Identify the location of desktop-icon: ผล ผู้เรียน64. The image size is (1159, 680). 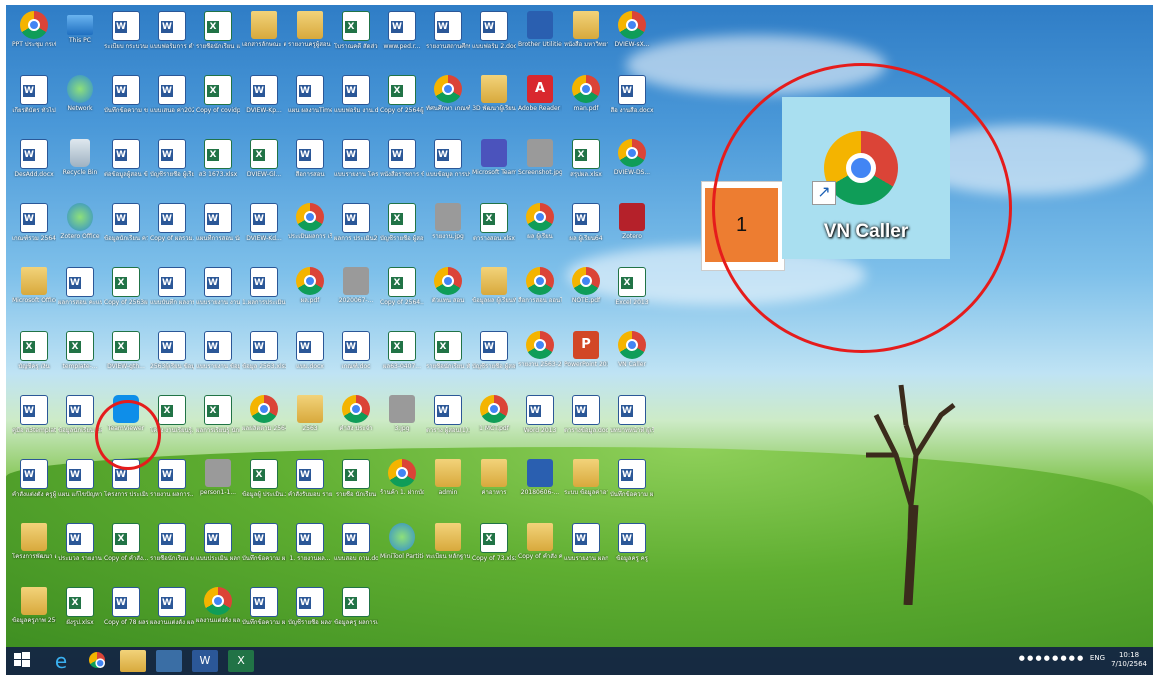
(586, 232).